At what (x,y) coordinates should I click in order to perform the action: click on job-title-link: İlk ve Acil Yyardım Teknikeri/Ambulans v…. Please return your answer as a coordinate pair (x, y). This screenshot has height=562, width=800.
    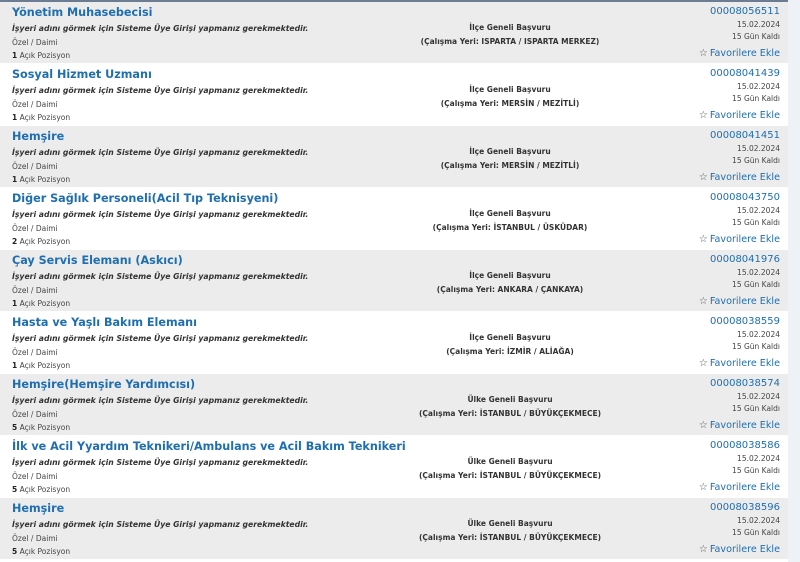
    Looking at the image, I should click on (209, 446).